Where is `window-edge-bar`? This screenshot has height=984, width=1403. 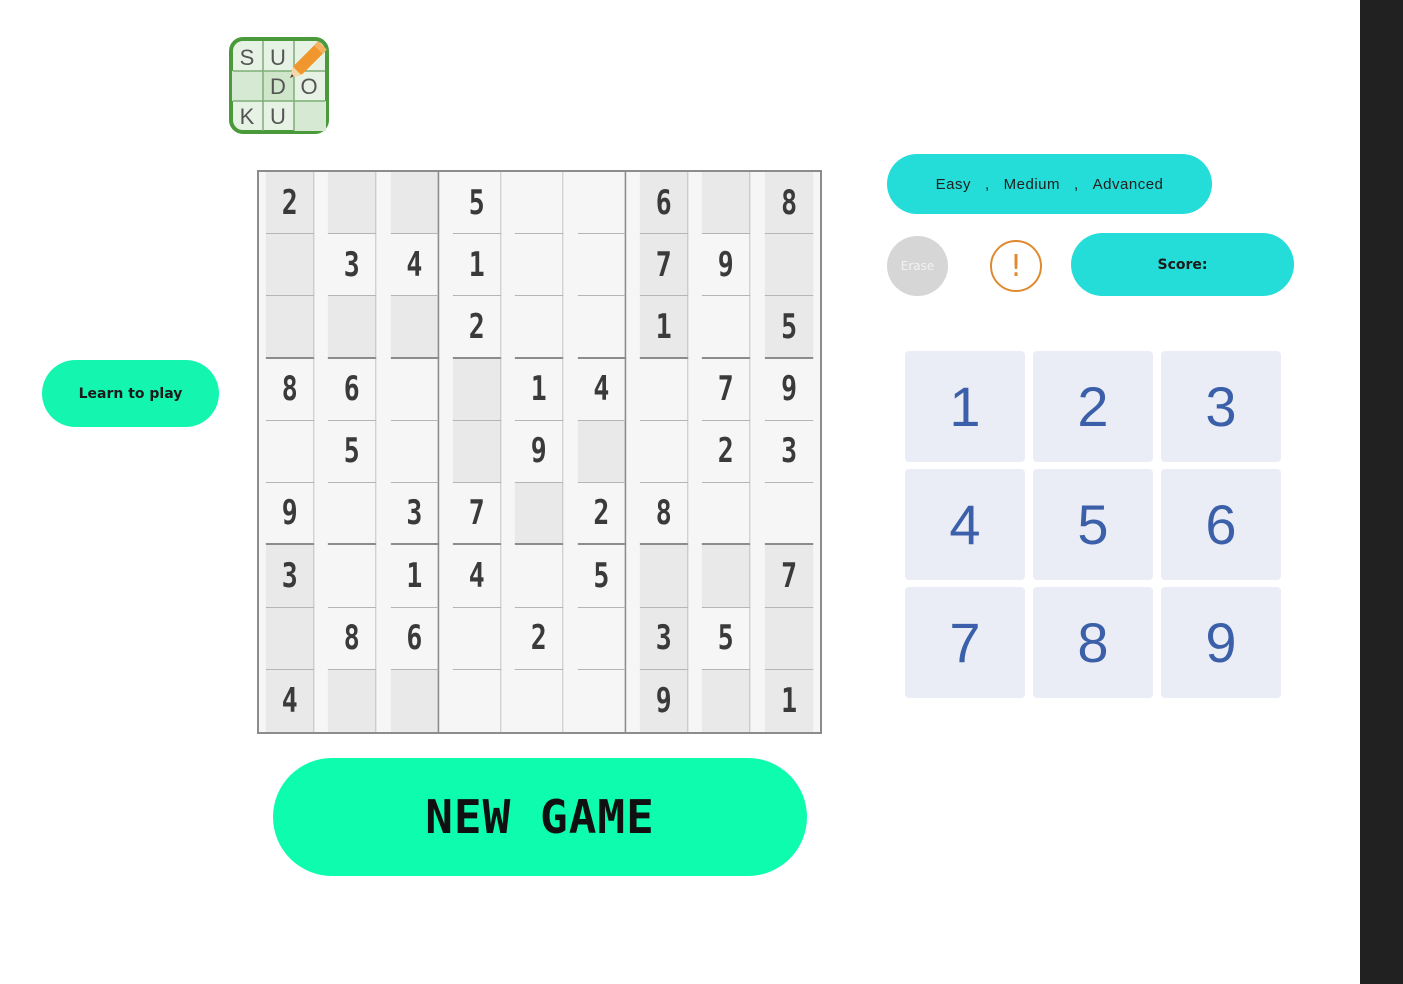
window-edge-bar is located at coordinates (1381, 492).